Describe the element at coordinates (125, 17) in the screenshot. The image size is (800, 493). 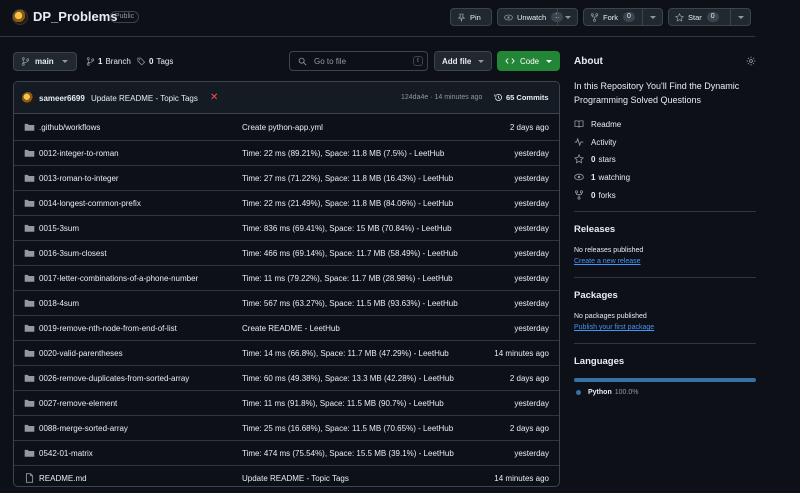
I see `visibility-badge: Public` at that location.